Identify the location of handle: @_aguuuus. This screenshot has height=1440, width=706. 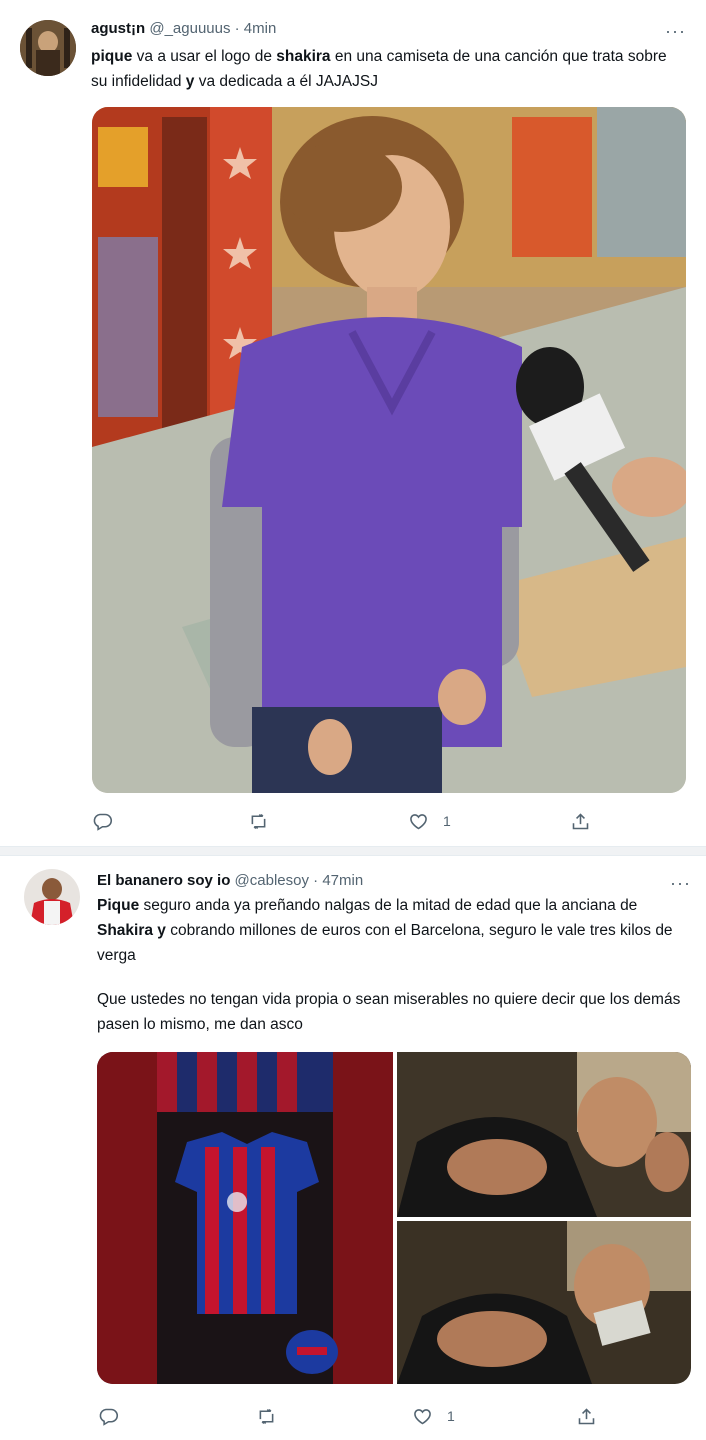
(189, 28).